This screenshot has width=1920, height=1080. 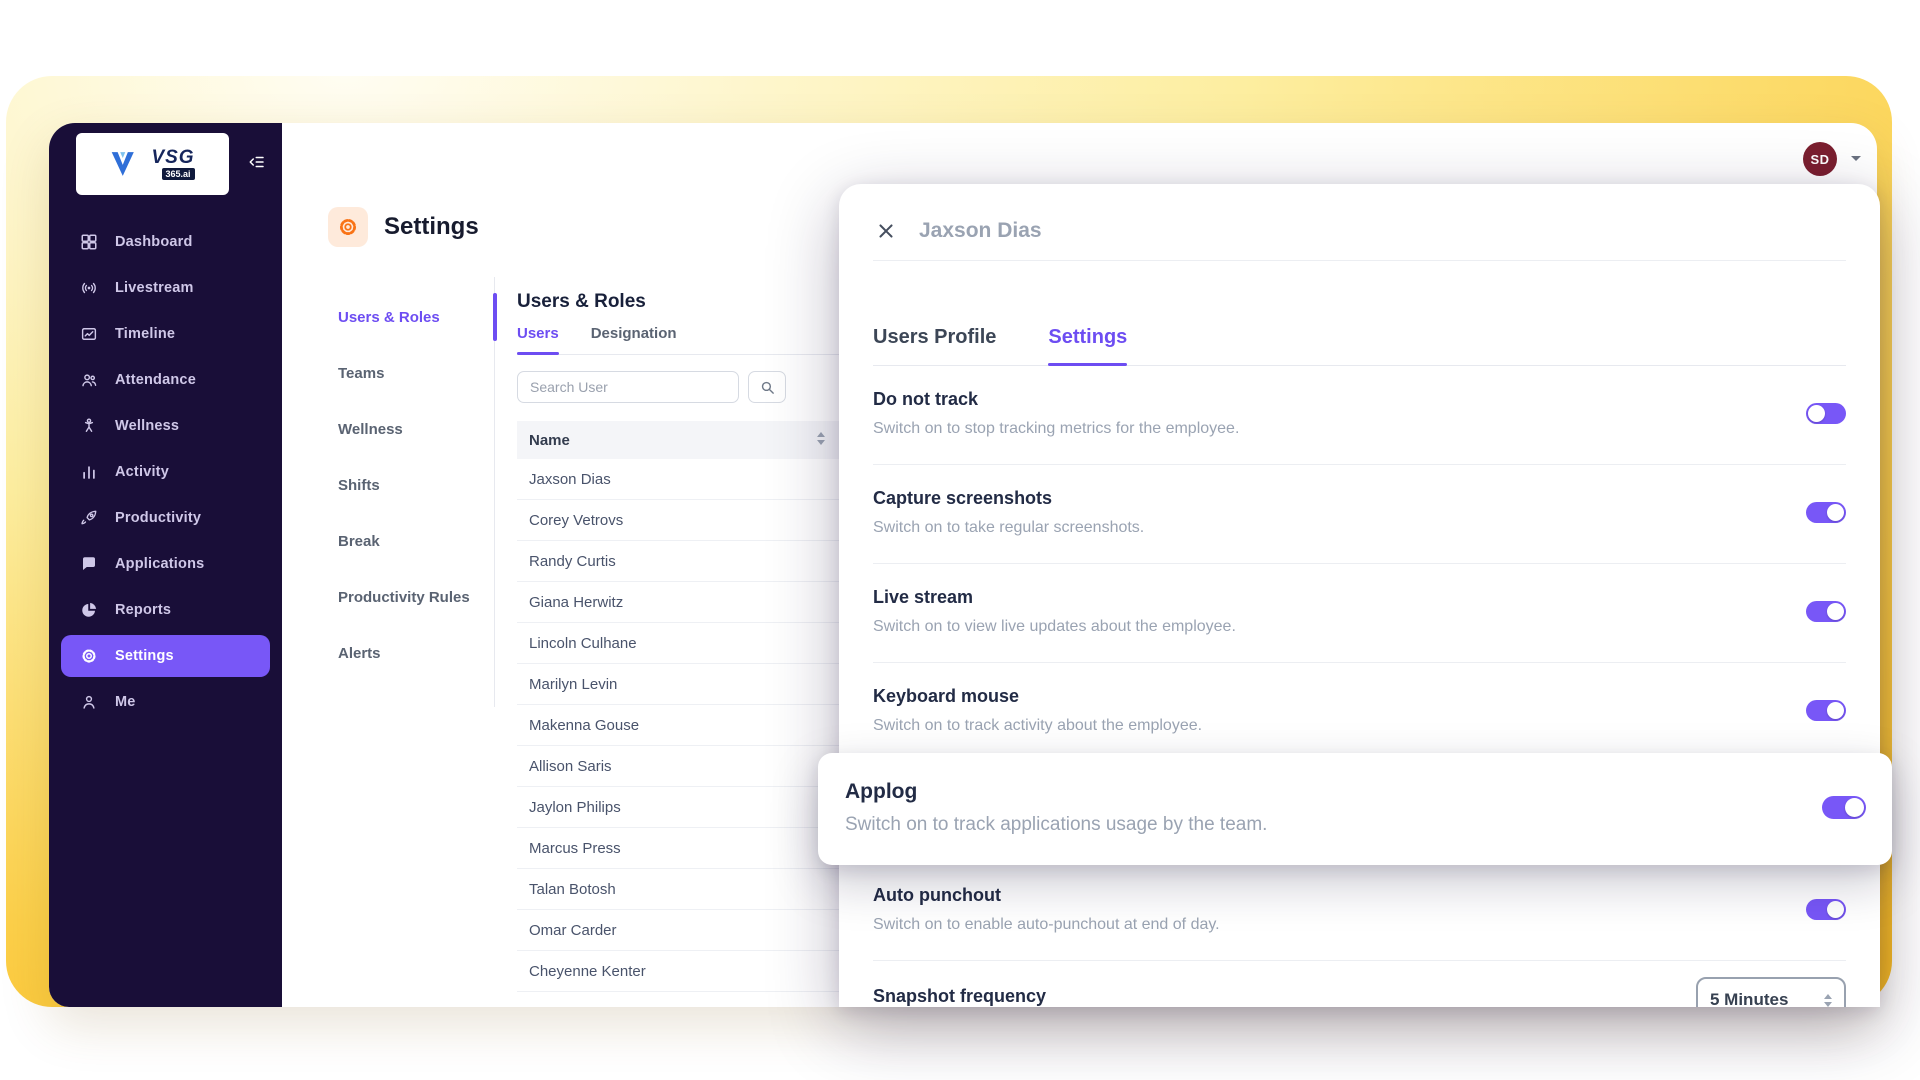 What do you see at coordinates (821, 438) in the screenshot?
I see `sort-icon` at bounding box center [821, 438].